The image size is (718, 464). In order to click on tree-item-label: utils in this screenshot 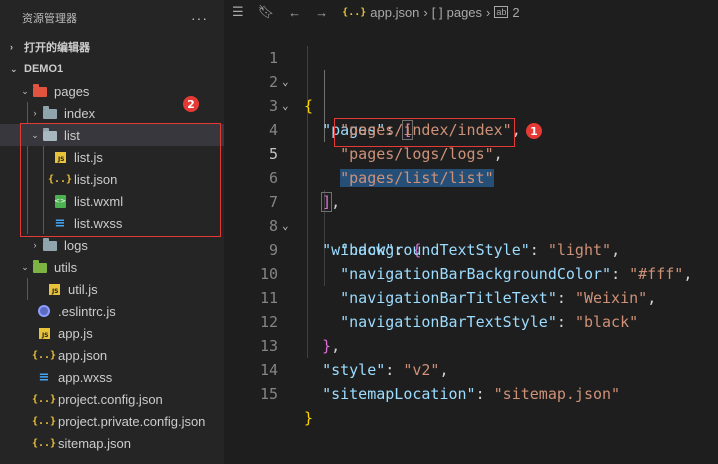, I will do `click(66, 267)`.